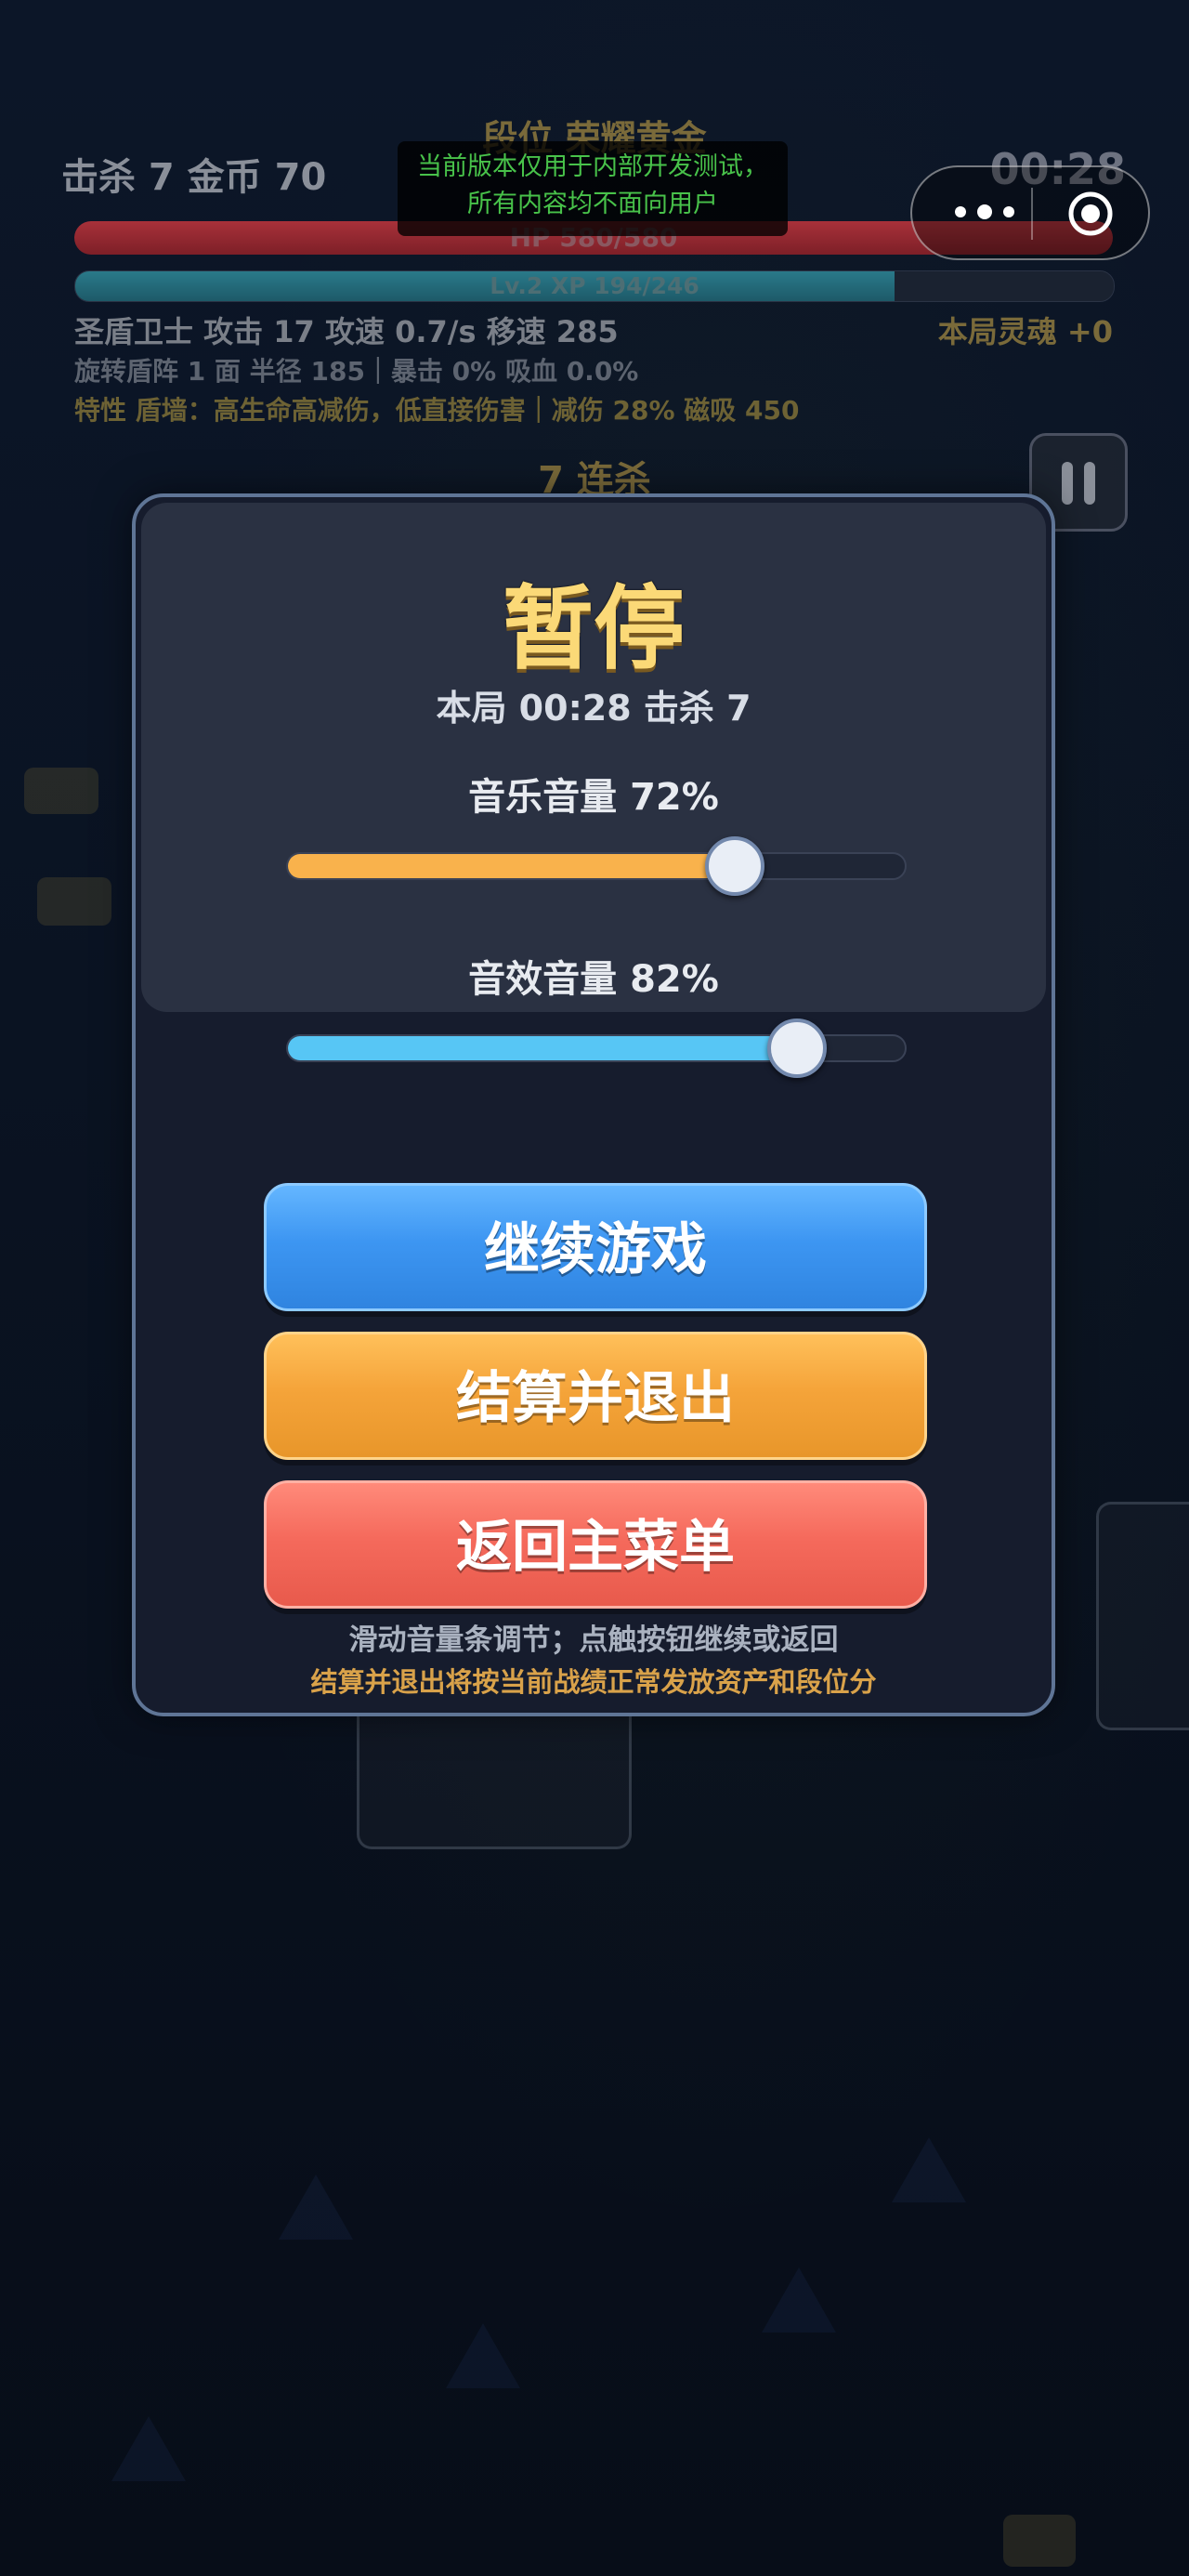 This screenshot has height=2576, width=1189. I want to click on music-volume-fill, so click(511, 866).